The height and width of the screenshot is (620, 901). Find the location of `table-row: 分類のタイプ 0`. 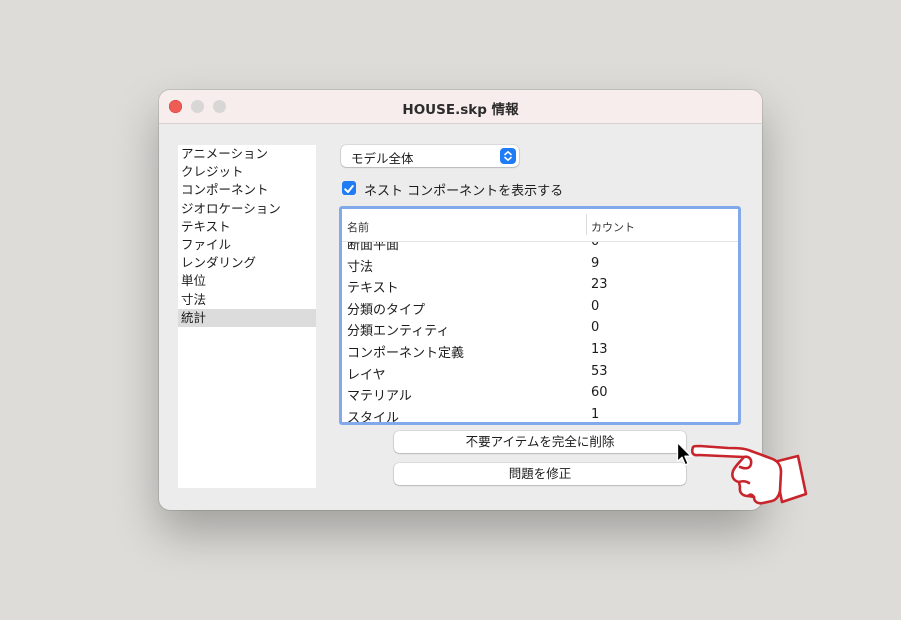

table-row: 分類のタイプ 0 is located at coordinates (540, 307).